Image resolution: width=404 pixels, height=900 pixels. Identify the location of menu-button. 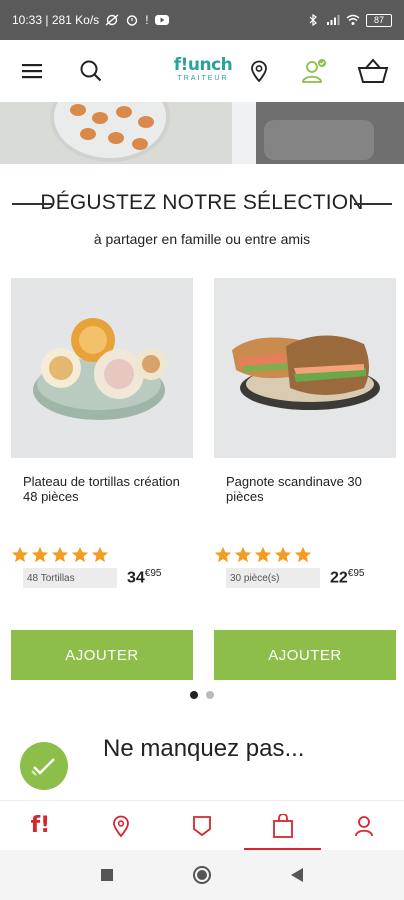
(32, 71).